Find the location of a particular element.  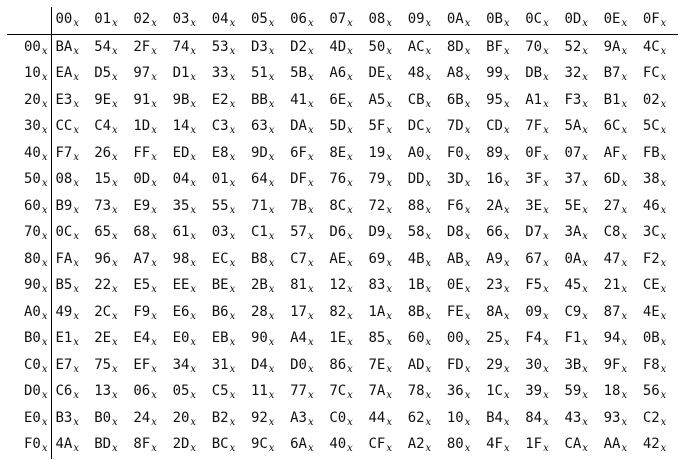

cell-value: BB is located at coordinates (259, 99).